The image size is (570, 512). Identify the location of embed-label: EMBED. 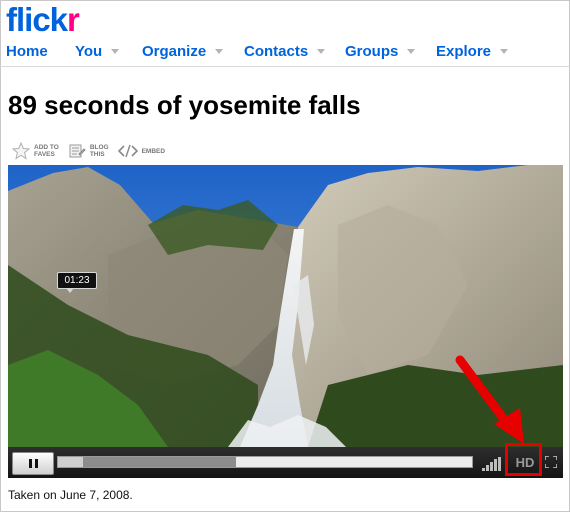
(153, 151).